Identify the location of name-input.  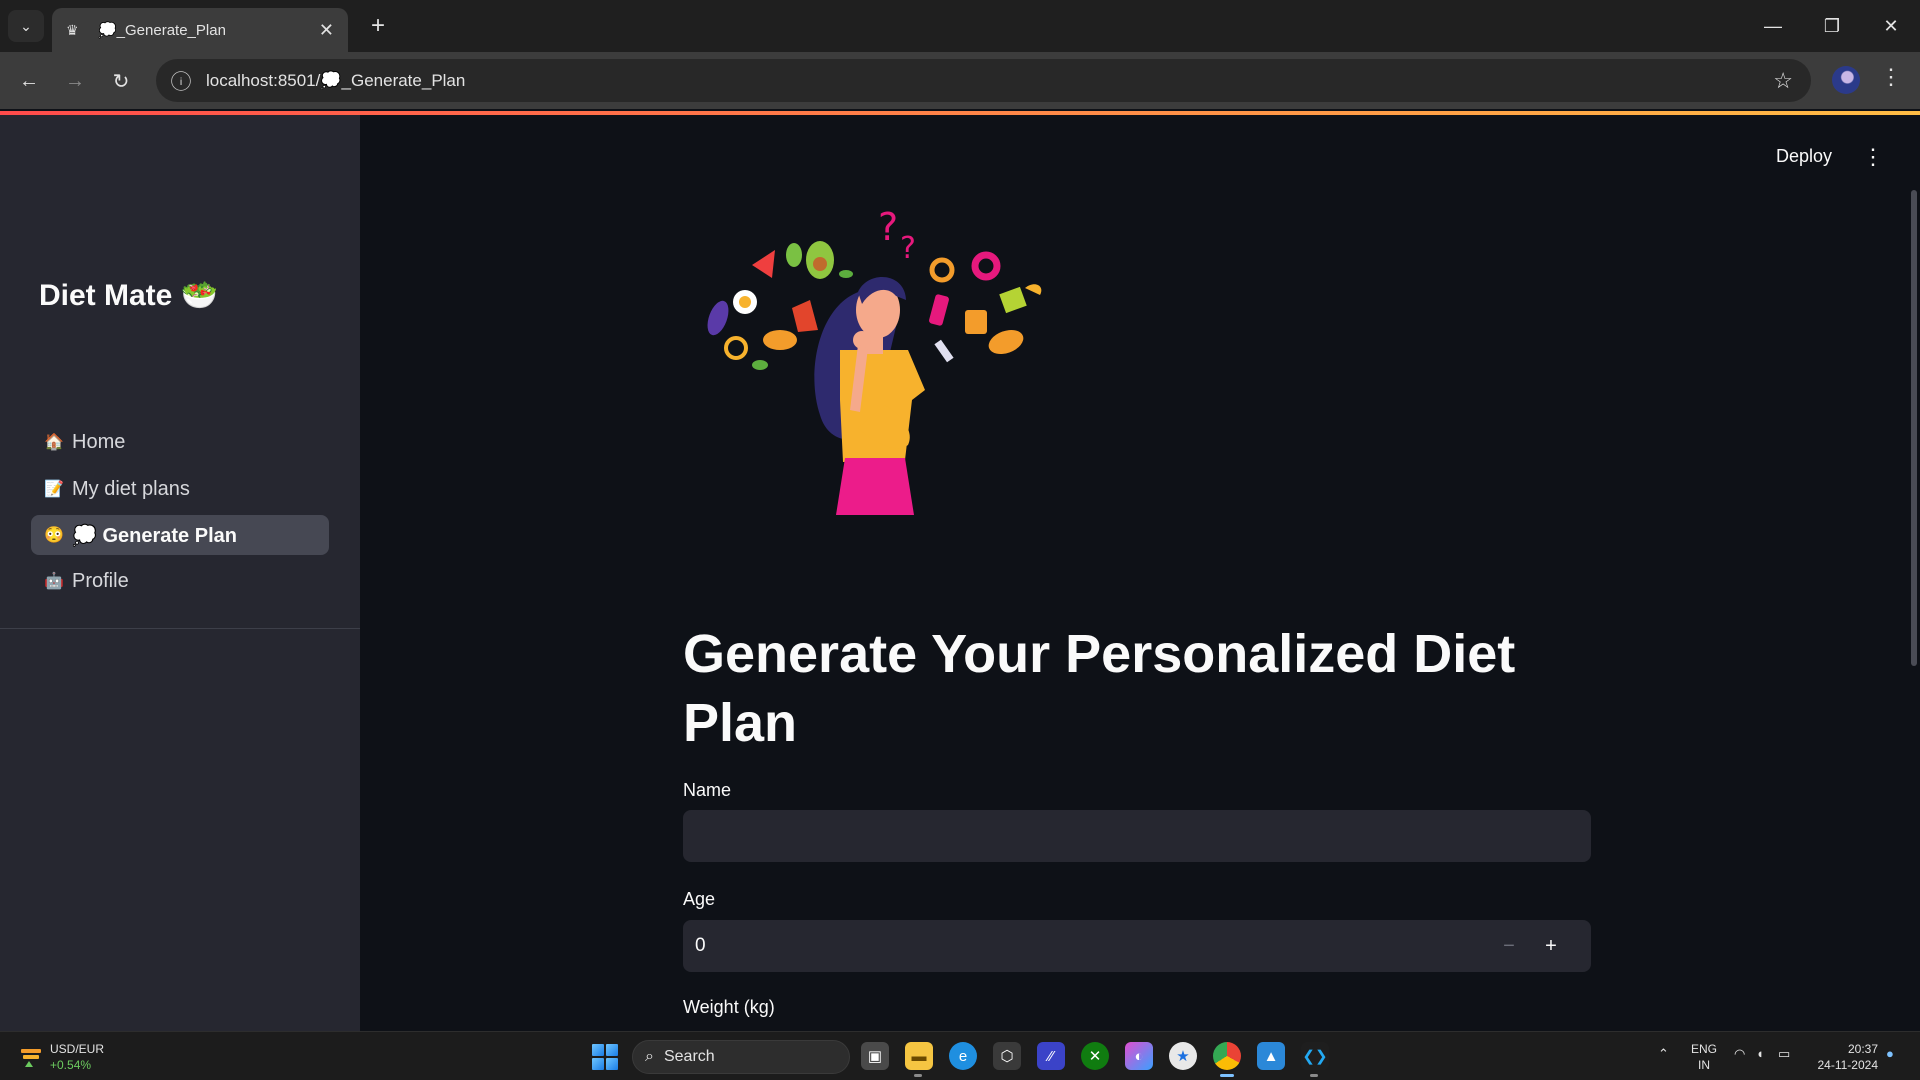
(1137, 836).